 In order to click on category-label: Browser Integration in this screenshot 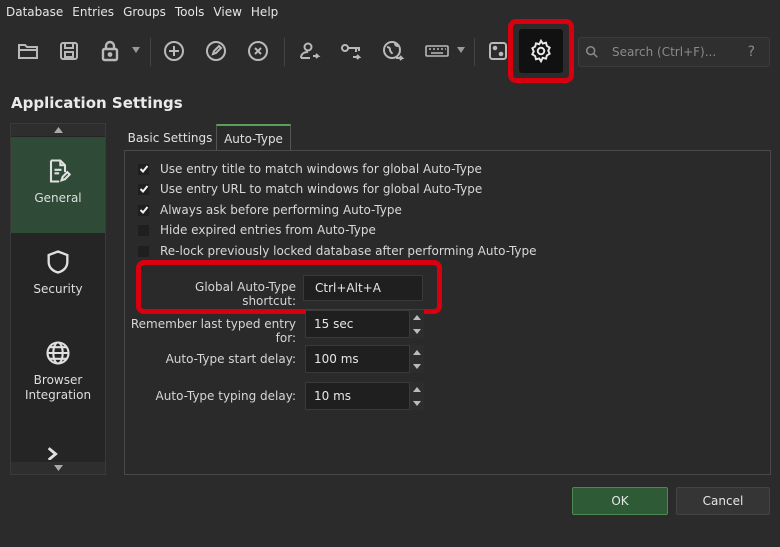, I will do `click(58, 387)`.